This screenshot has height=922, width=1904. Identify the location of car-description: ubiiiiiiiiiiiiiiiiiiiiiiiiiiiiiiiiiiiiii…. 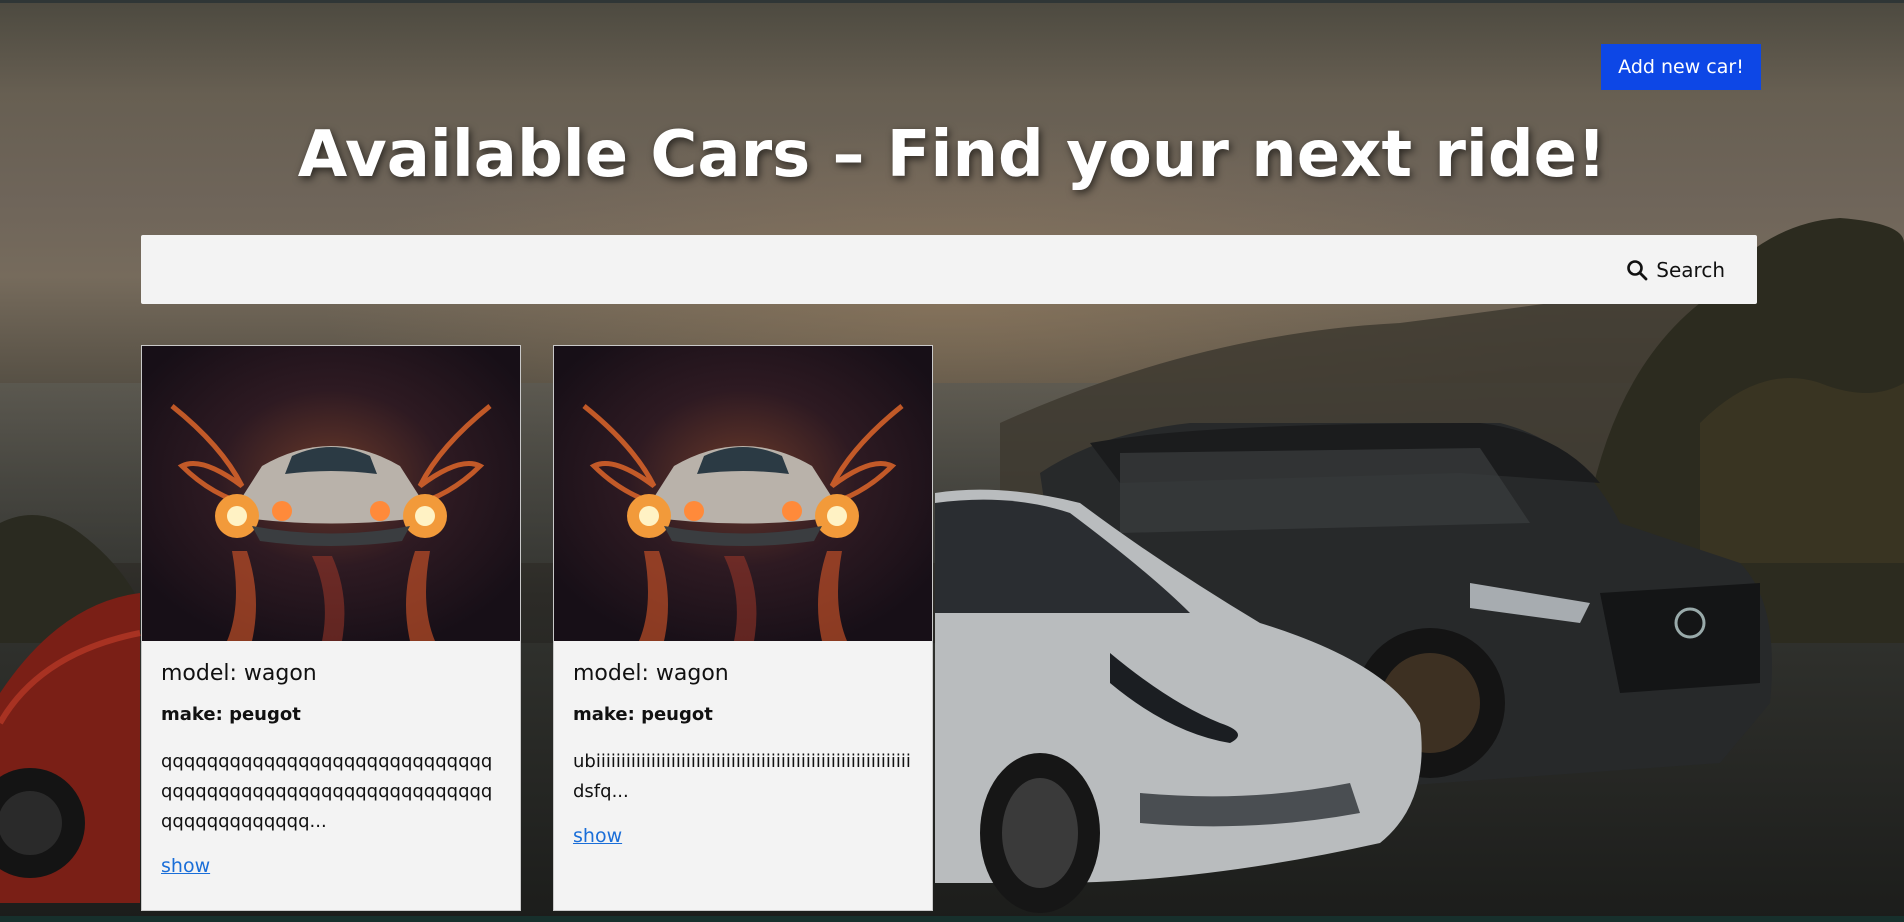
(742, 776).